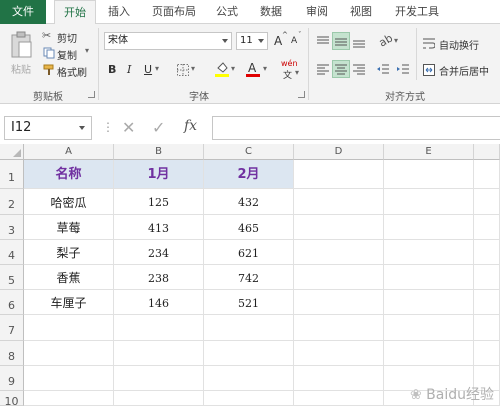  Describe the element at coordinates (339, 152) in the screenshot. I see `column-header-d: D` at that location.